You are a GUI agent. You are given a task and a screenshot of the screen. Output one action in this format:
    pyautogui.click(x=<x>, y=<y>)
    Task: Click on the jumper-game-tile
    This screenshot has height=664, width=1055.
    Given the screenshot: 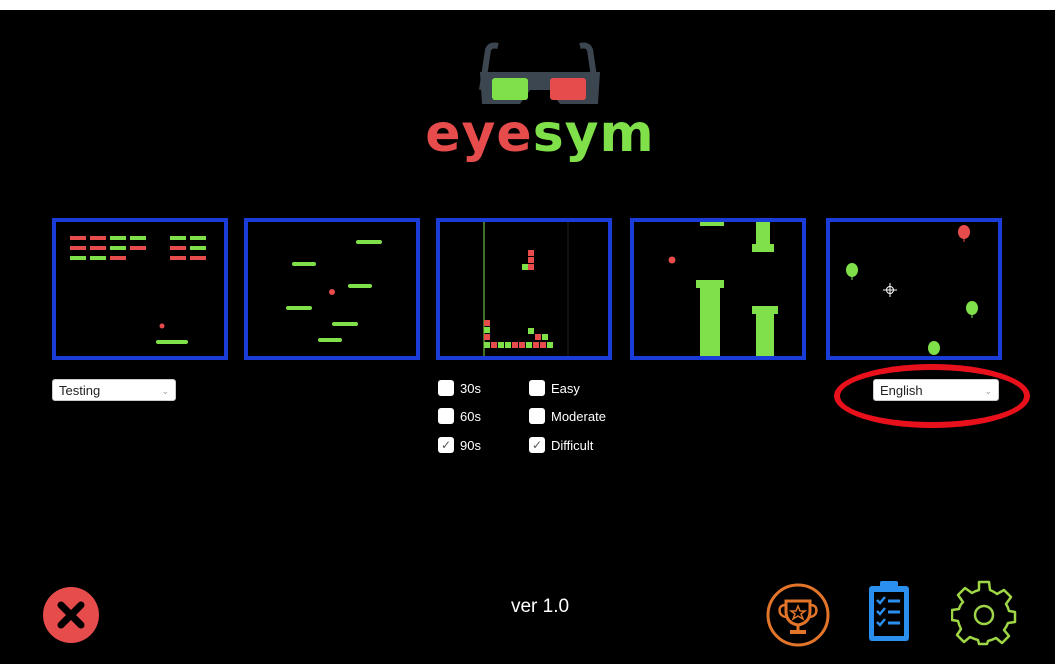 What is the action you would take?
    pyautogui.click(x=332, y=289)
    